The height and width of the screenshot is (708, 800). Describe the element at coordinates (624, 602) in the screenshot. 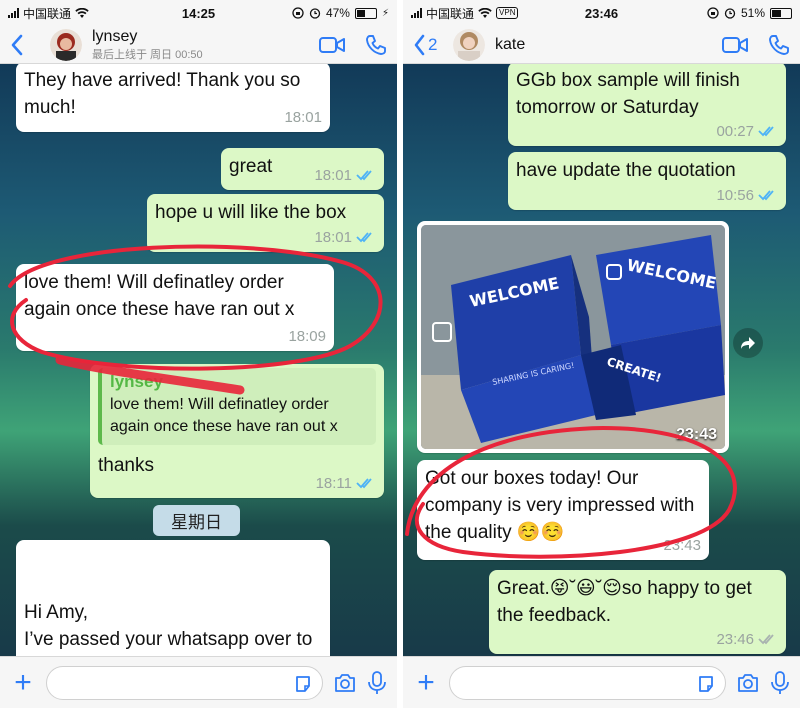

I see `message-text: Great.😝˘😃˘😌so happy to get the feedback.` at that location.